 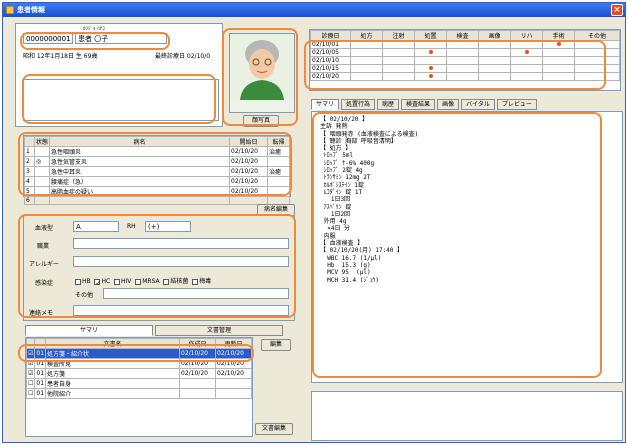 What do you see at coordinates (330, 76) in the screenshot?
I see `history-cell: 02/10/20` at bounding box center [330, 76].